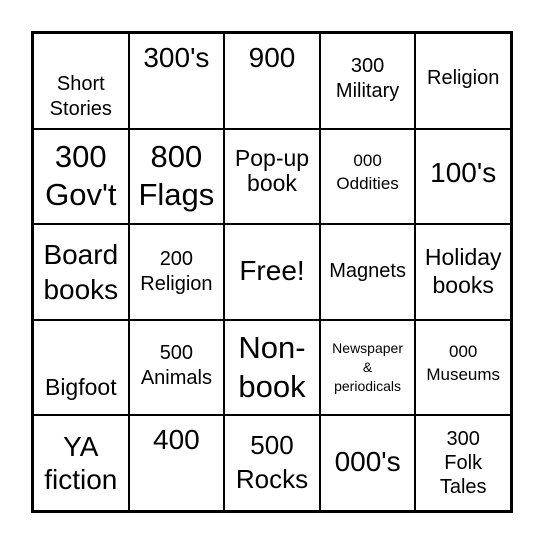  I want to click on bingo-cell: YA fiction, so click(81, 463).